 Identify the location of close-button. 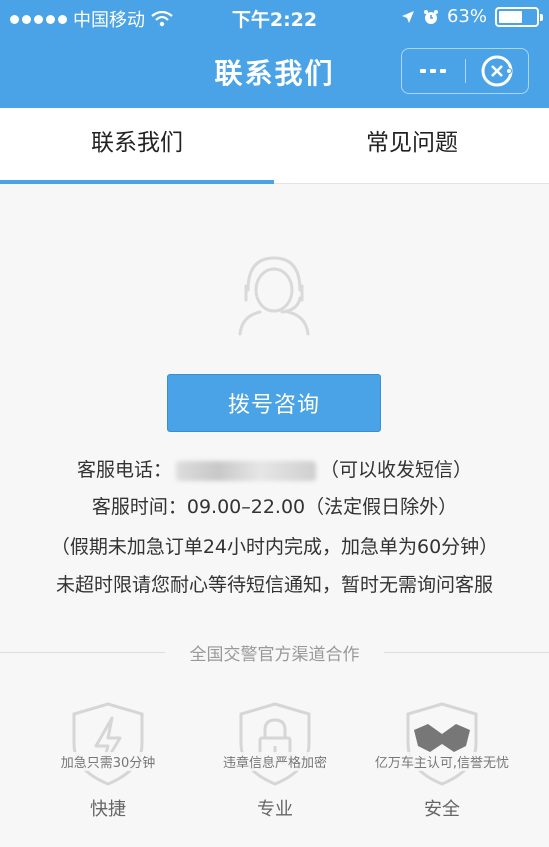
(497, 71).